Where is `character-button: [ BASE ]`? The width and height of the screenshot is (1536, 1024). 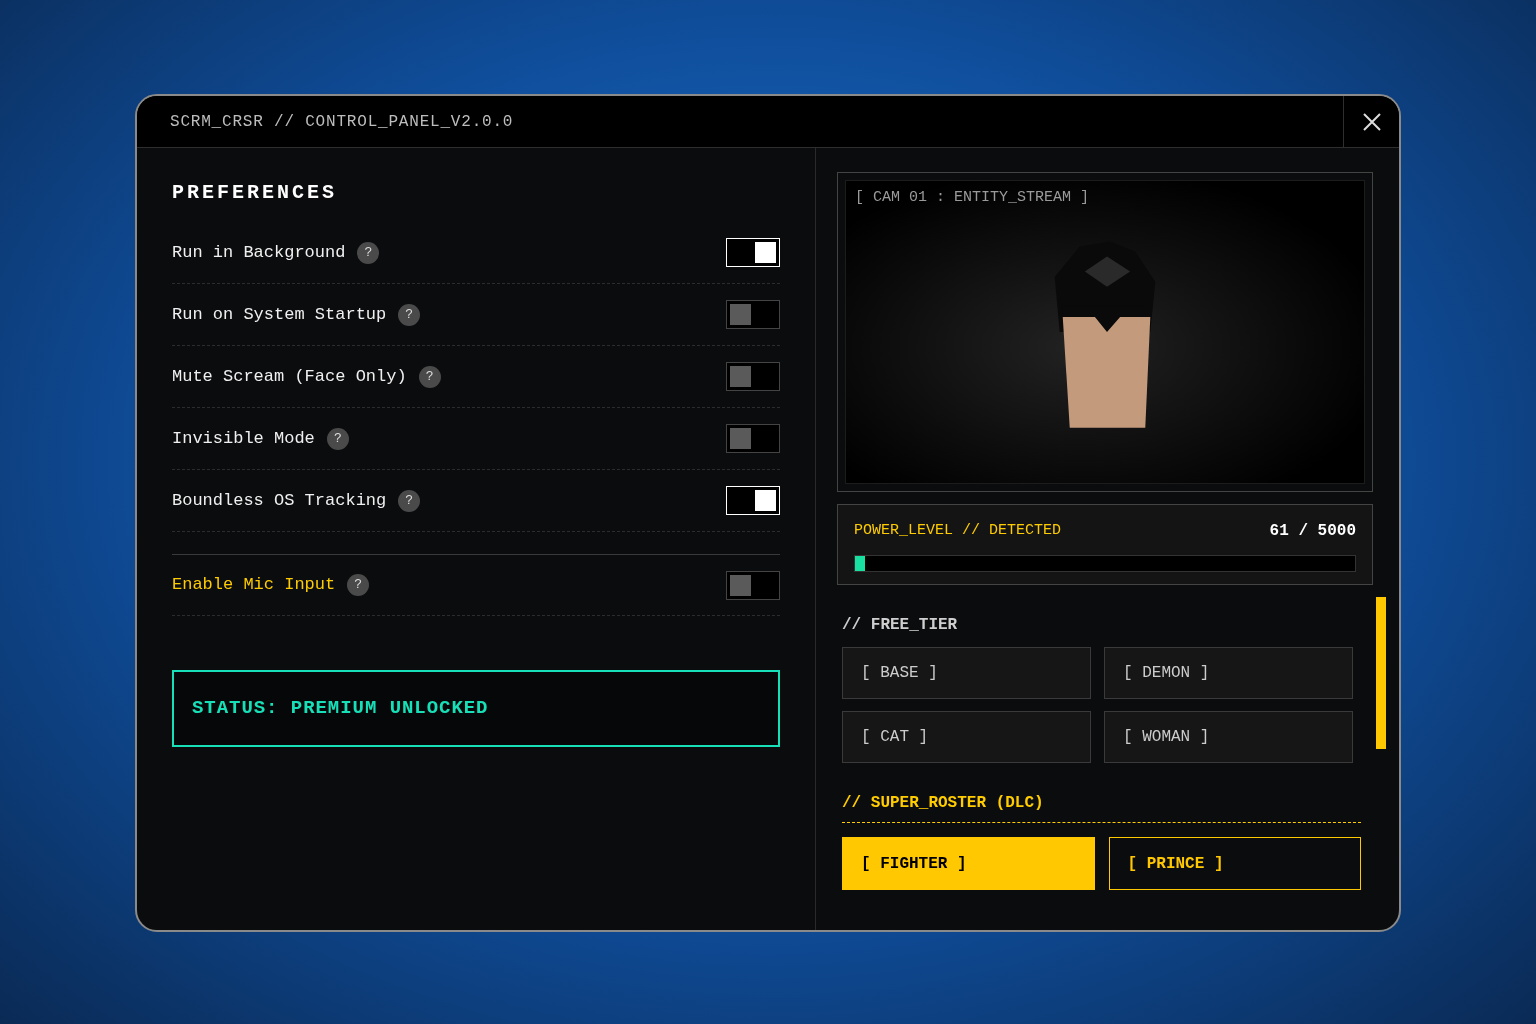
character-button: [ BASE ] is located at coordinates (966, 673).